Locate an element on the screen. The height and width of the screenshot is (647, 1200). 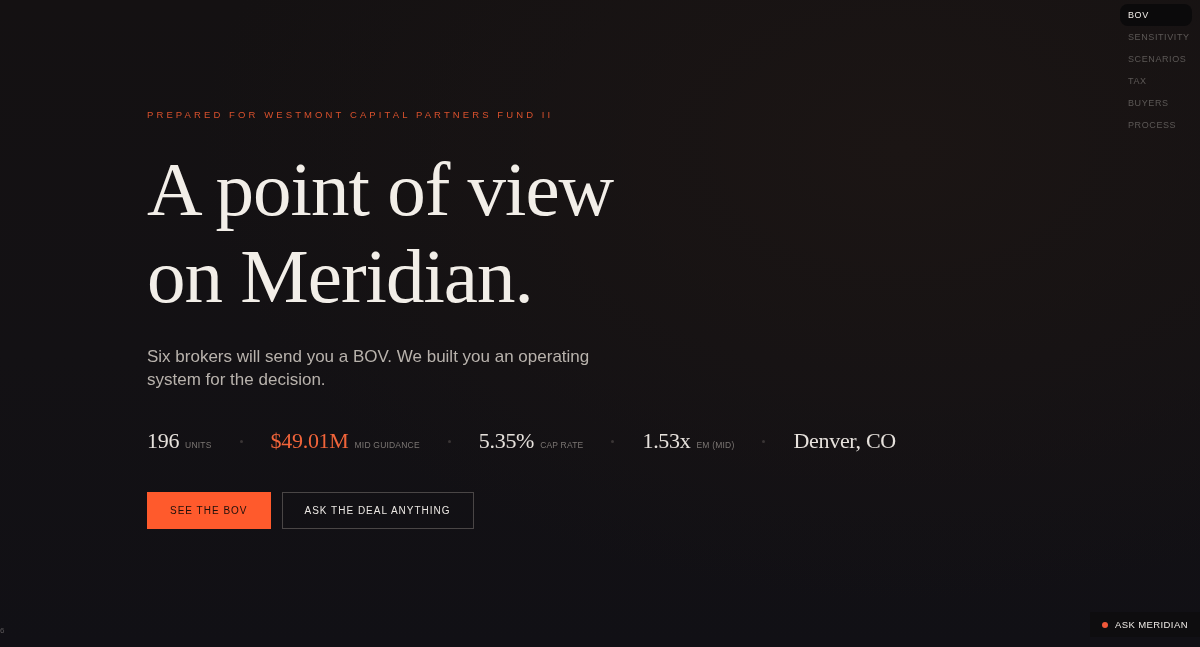
ask-deal-button: ASK THE DEAL ANYTHING is located at coordinates (377, 510).